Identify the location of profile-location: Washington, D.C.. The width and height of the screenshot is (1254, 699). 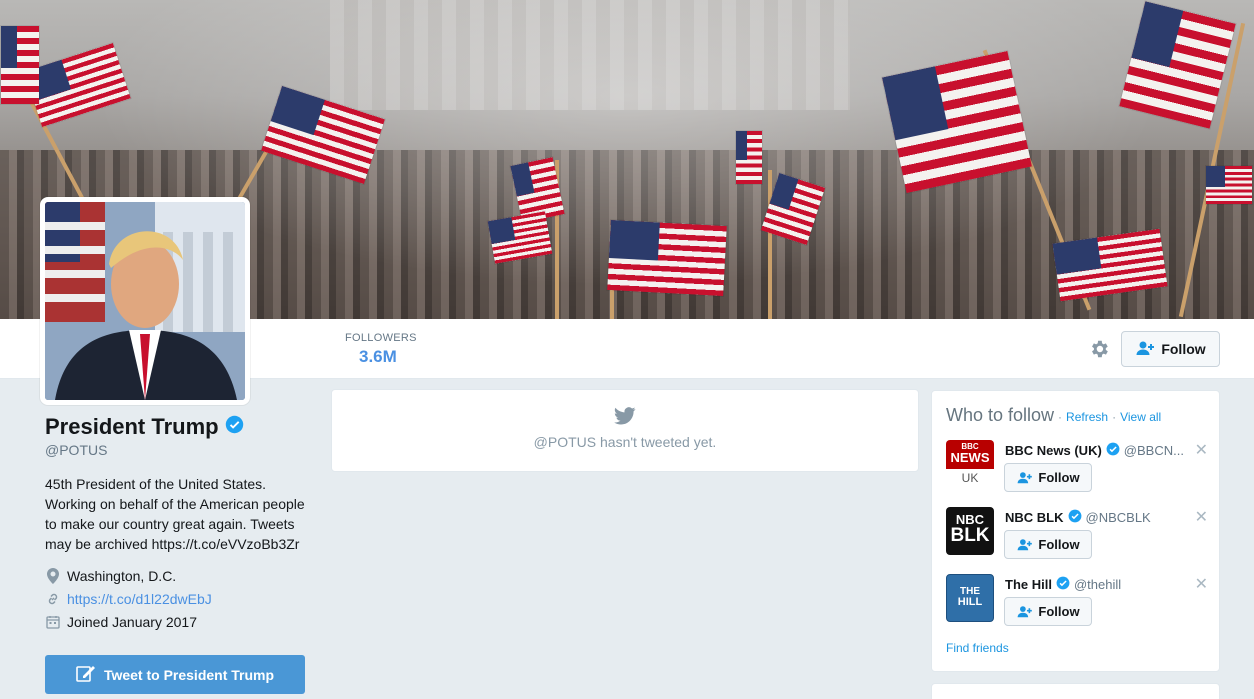
(122, 575).